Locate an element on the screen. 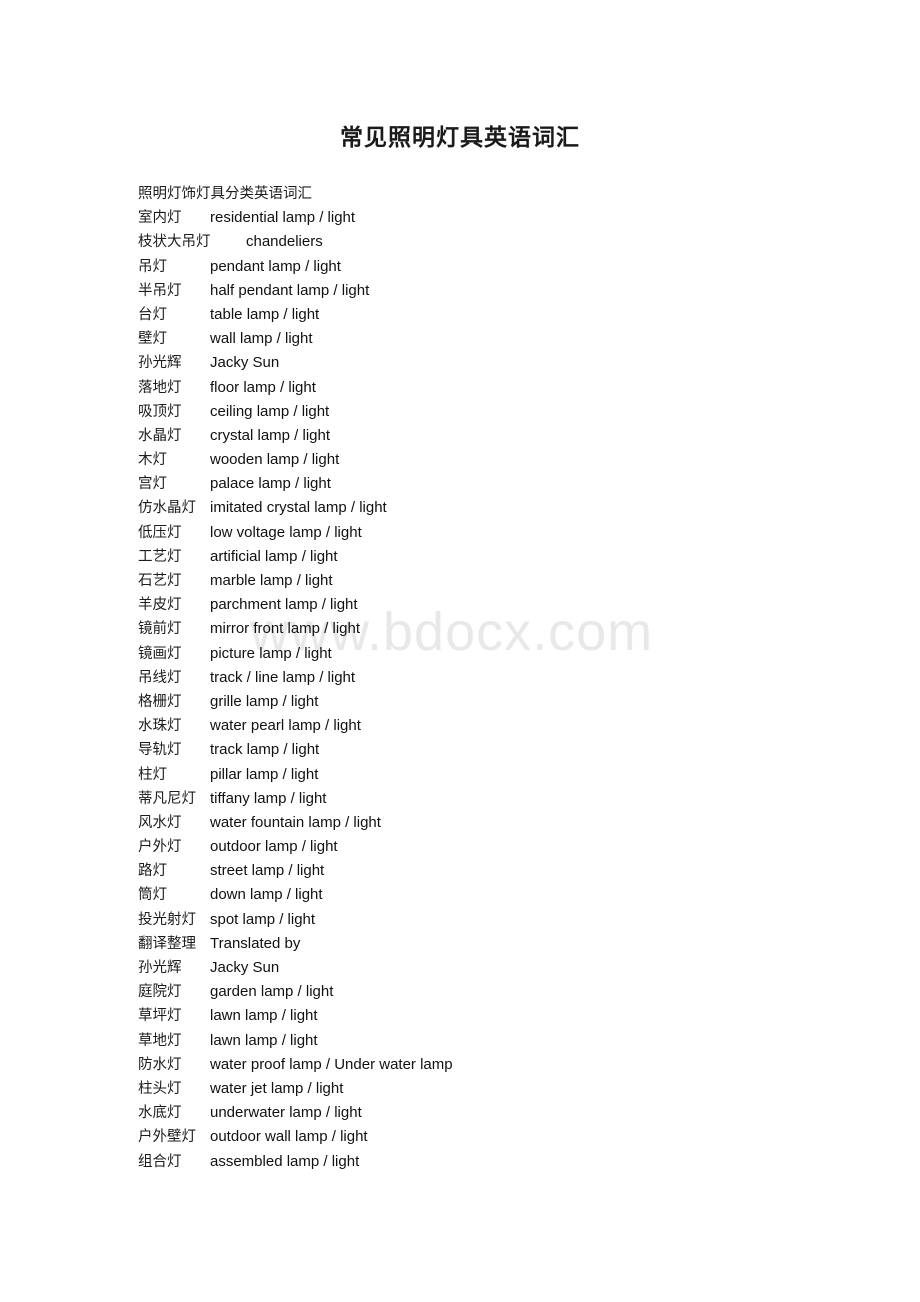 This screenshot has width=920, height=1302. list-item: 壁灯 wall lamp / light is located at coordinates (508, 339).